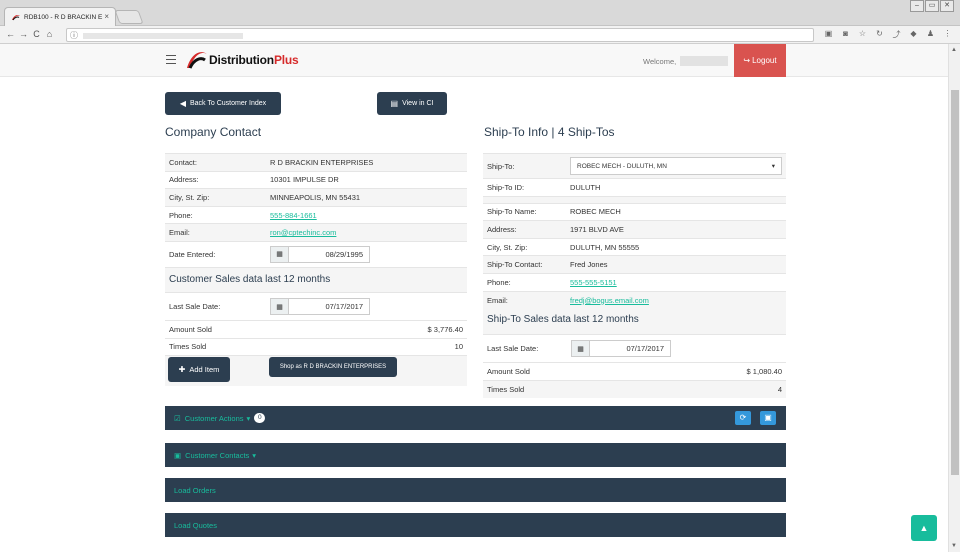 The height and width of the screenshot is (552, 960). I want to click on window-controls: – ▭ ✕, so click(931, 6).